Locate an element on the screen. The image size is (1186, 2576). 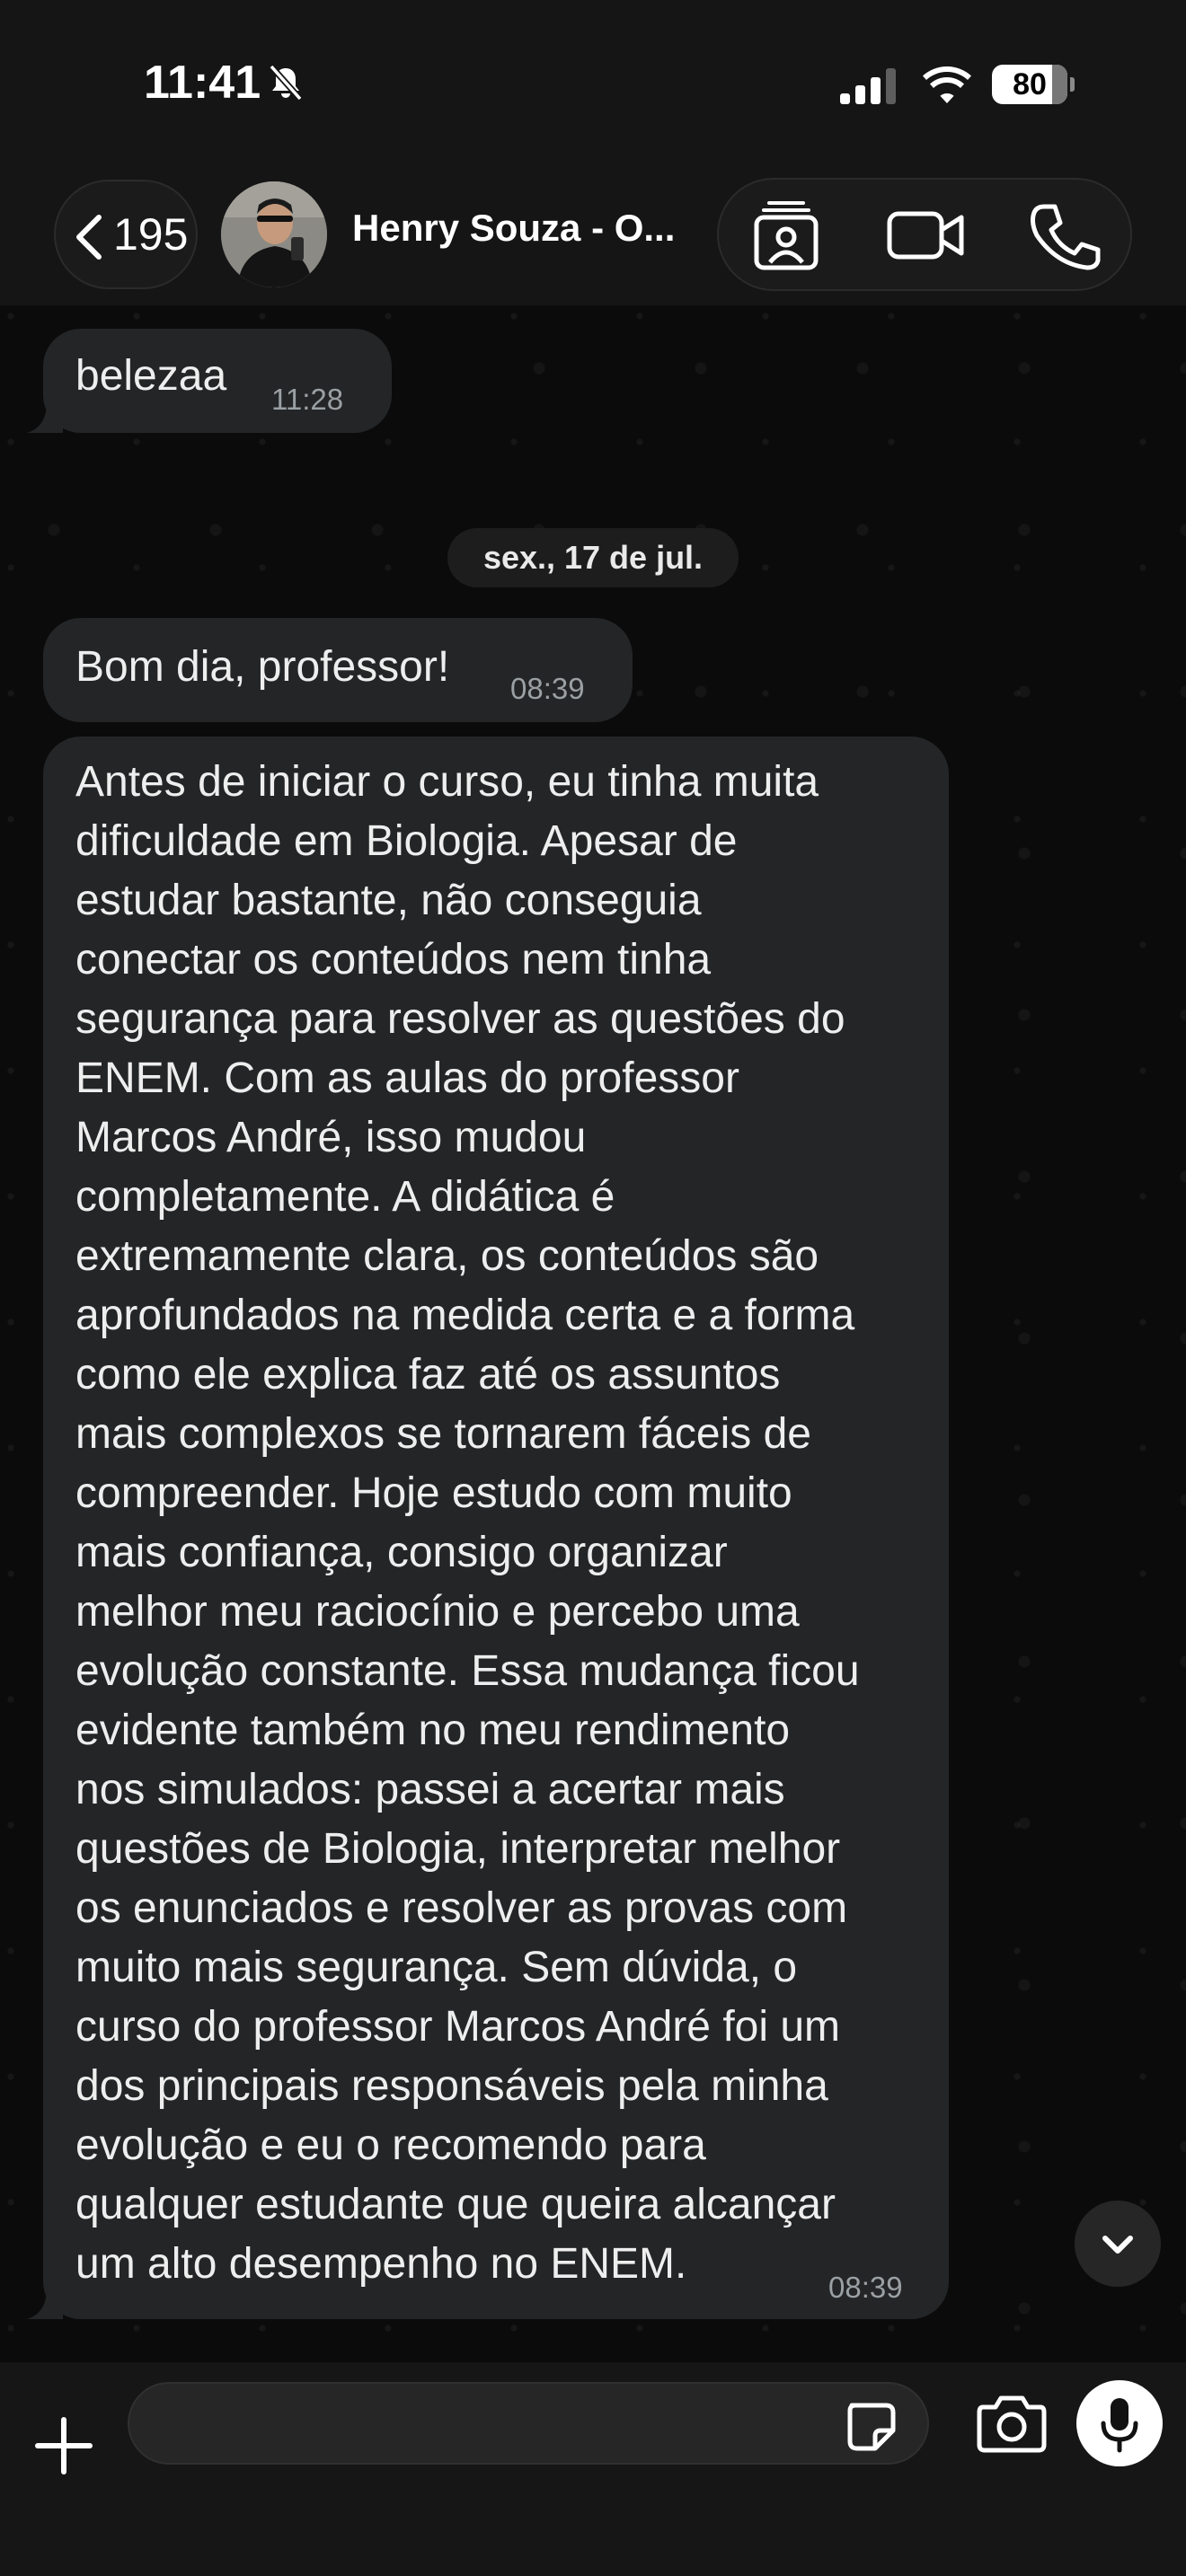
plus-icon is located at coordinates (63, 2445).